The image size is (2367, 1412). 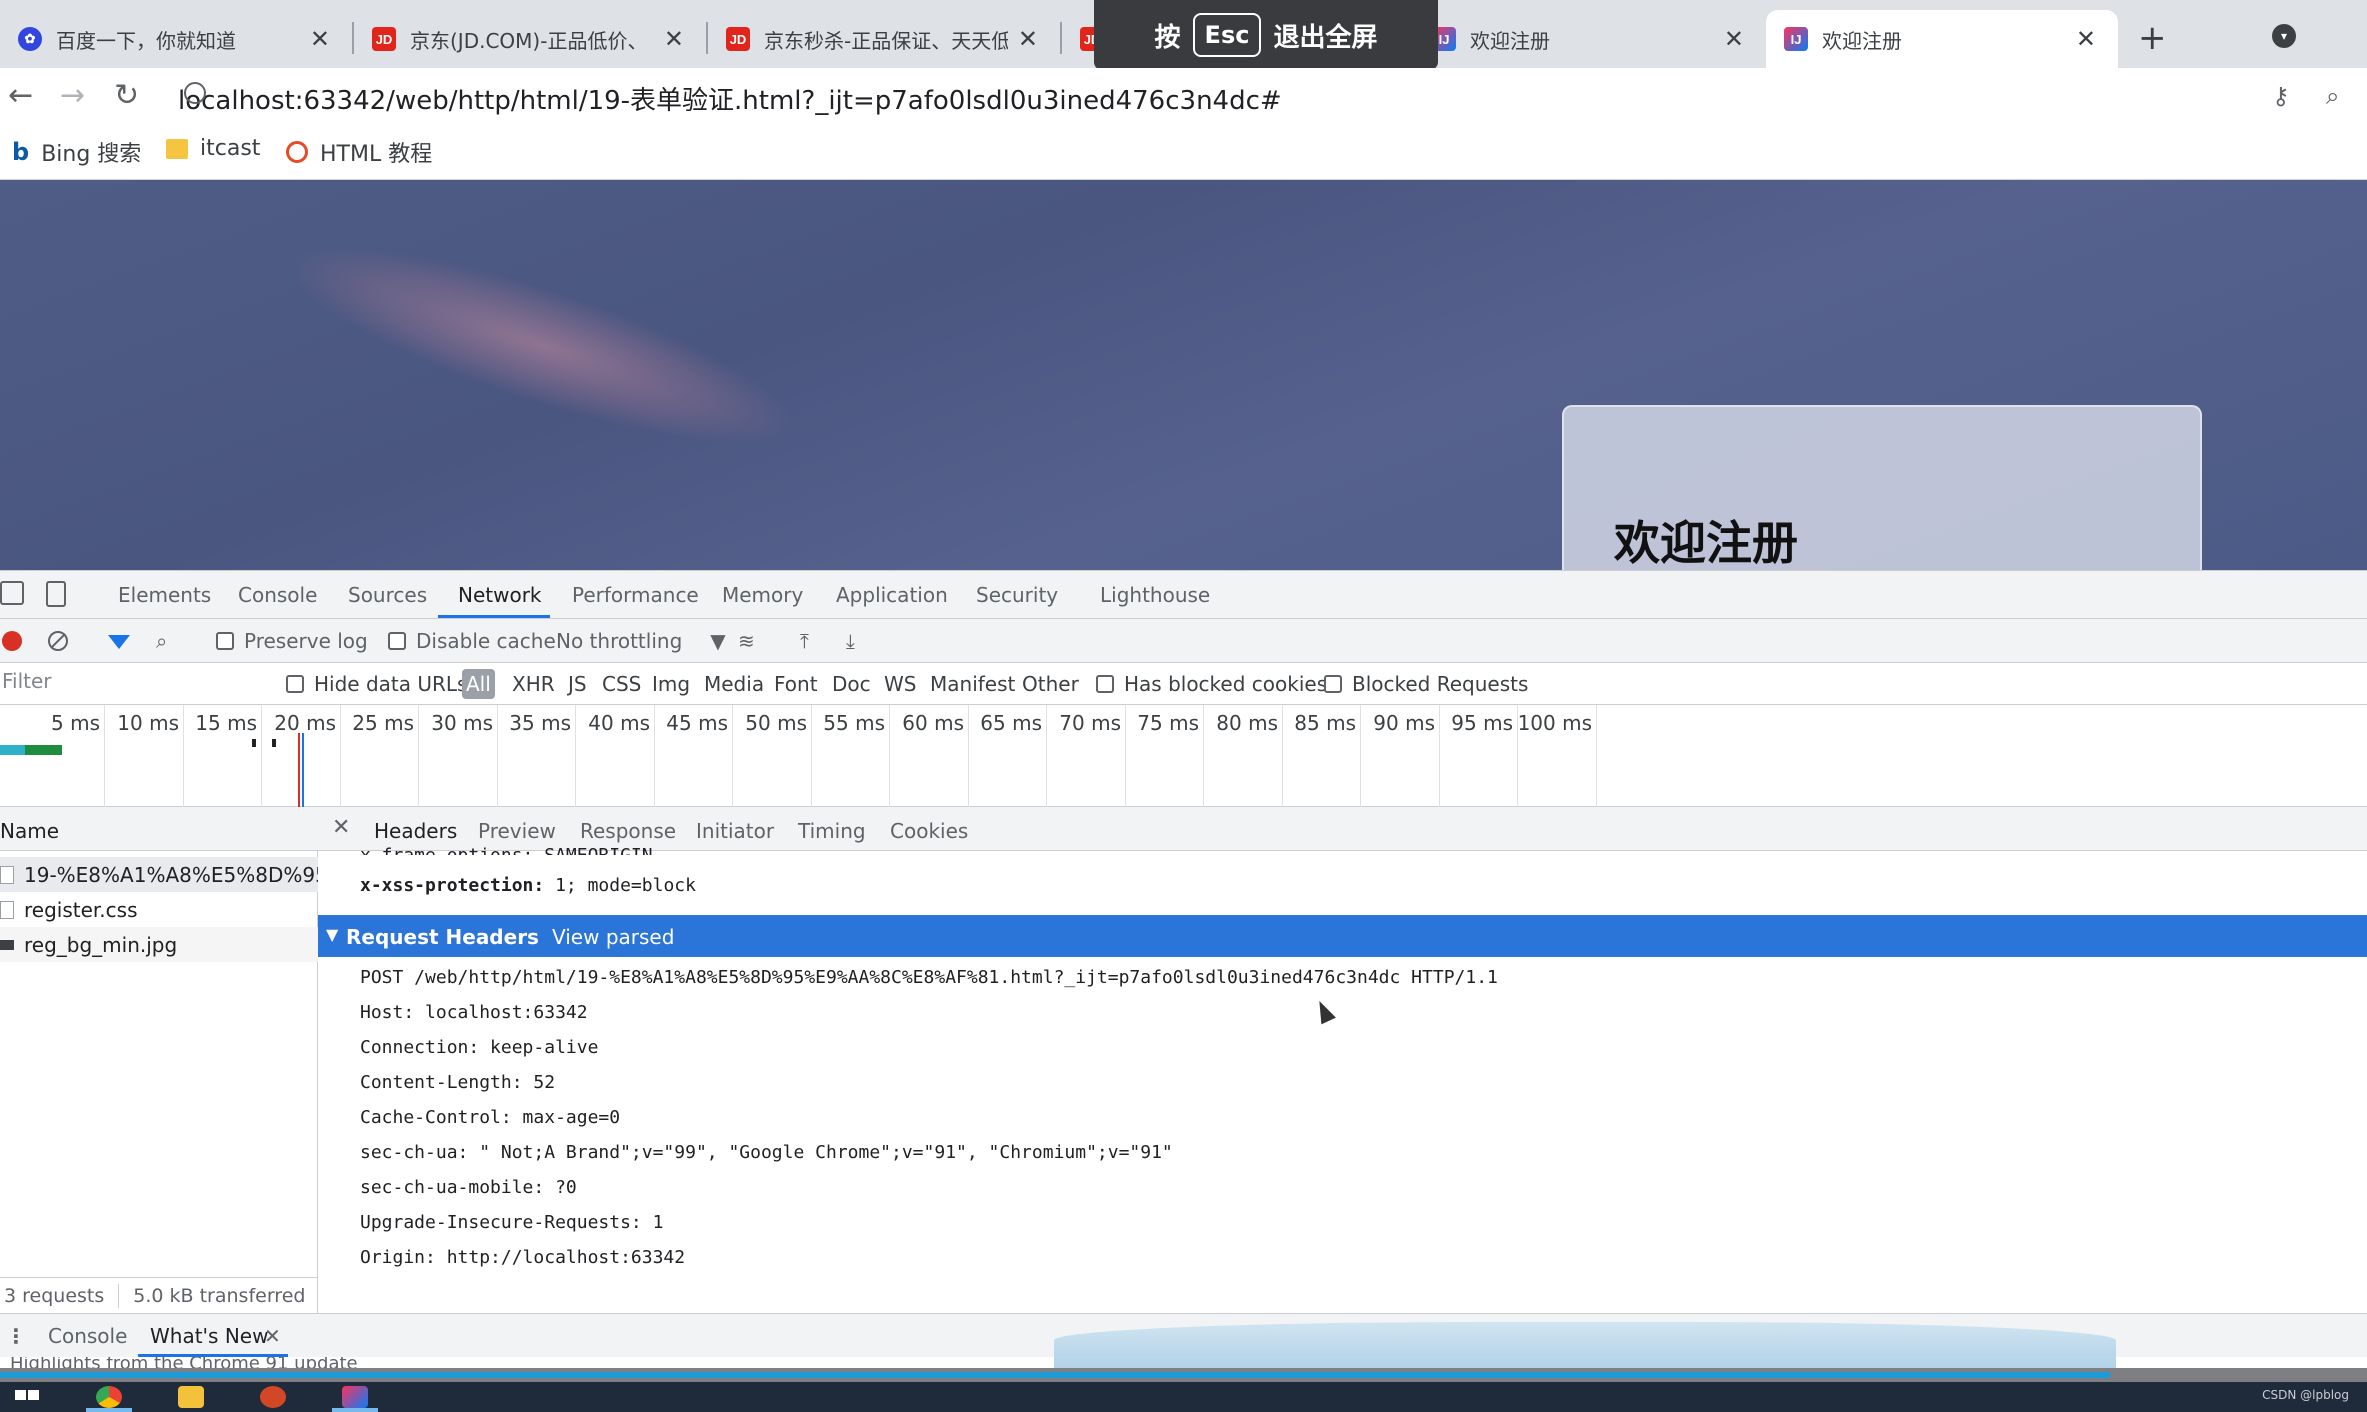 I want to click on tab-security: Security, so click(x=1017, y=595).